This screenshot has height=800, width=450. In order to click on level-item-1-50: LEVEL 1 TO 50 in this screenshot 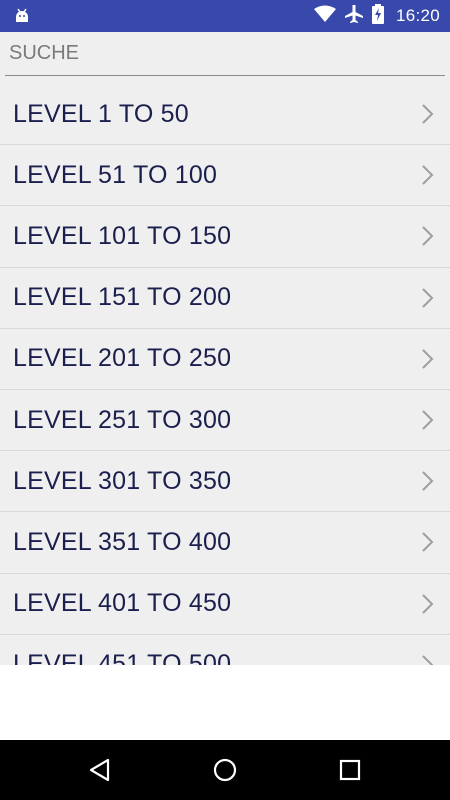, I will do `click(225, 115)`.